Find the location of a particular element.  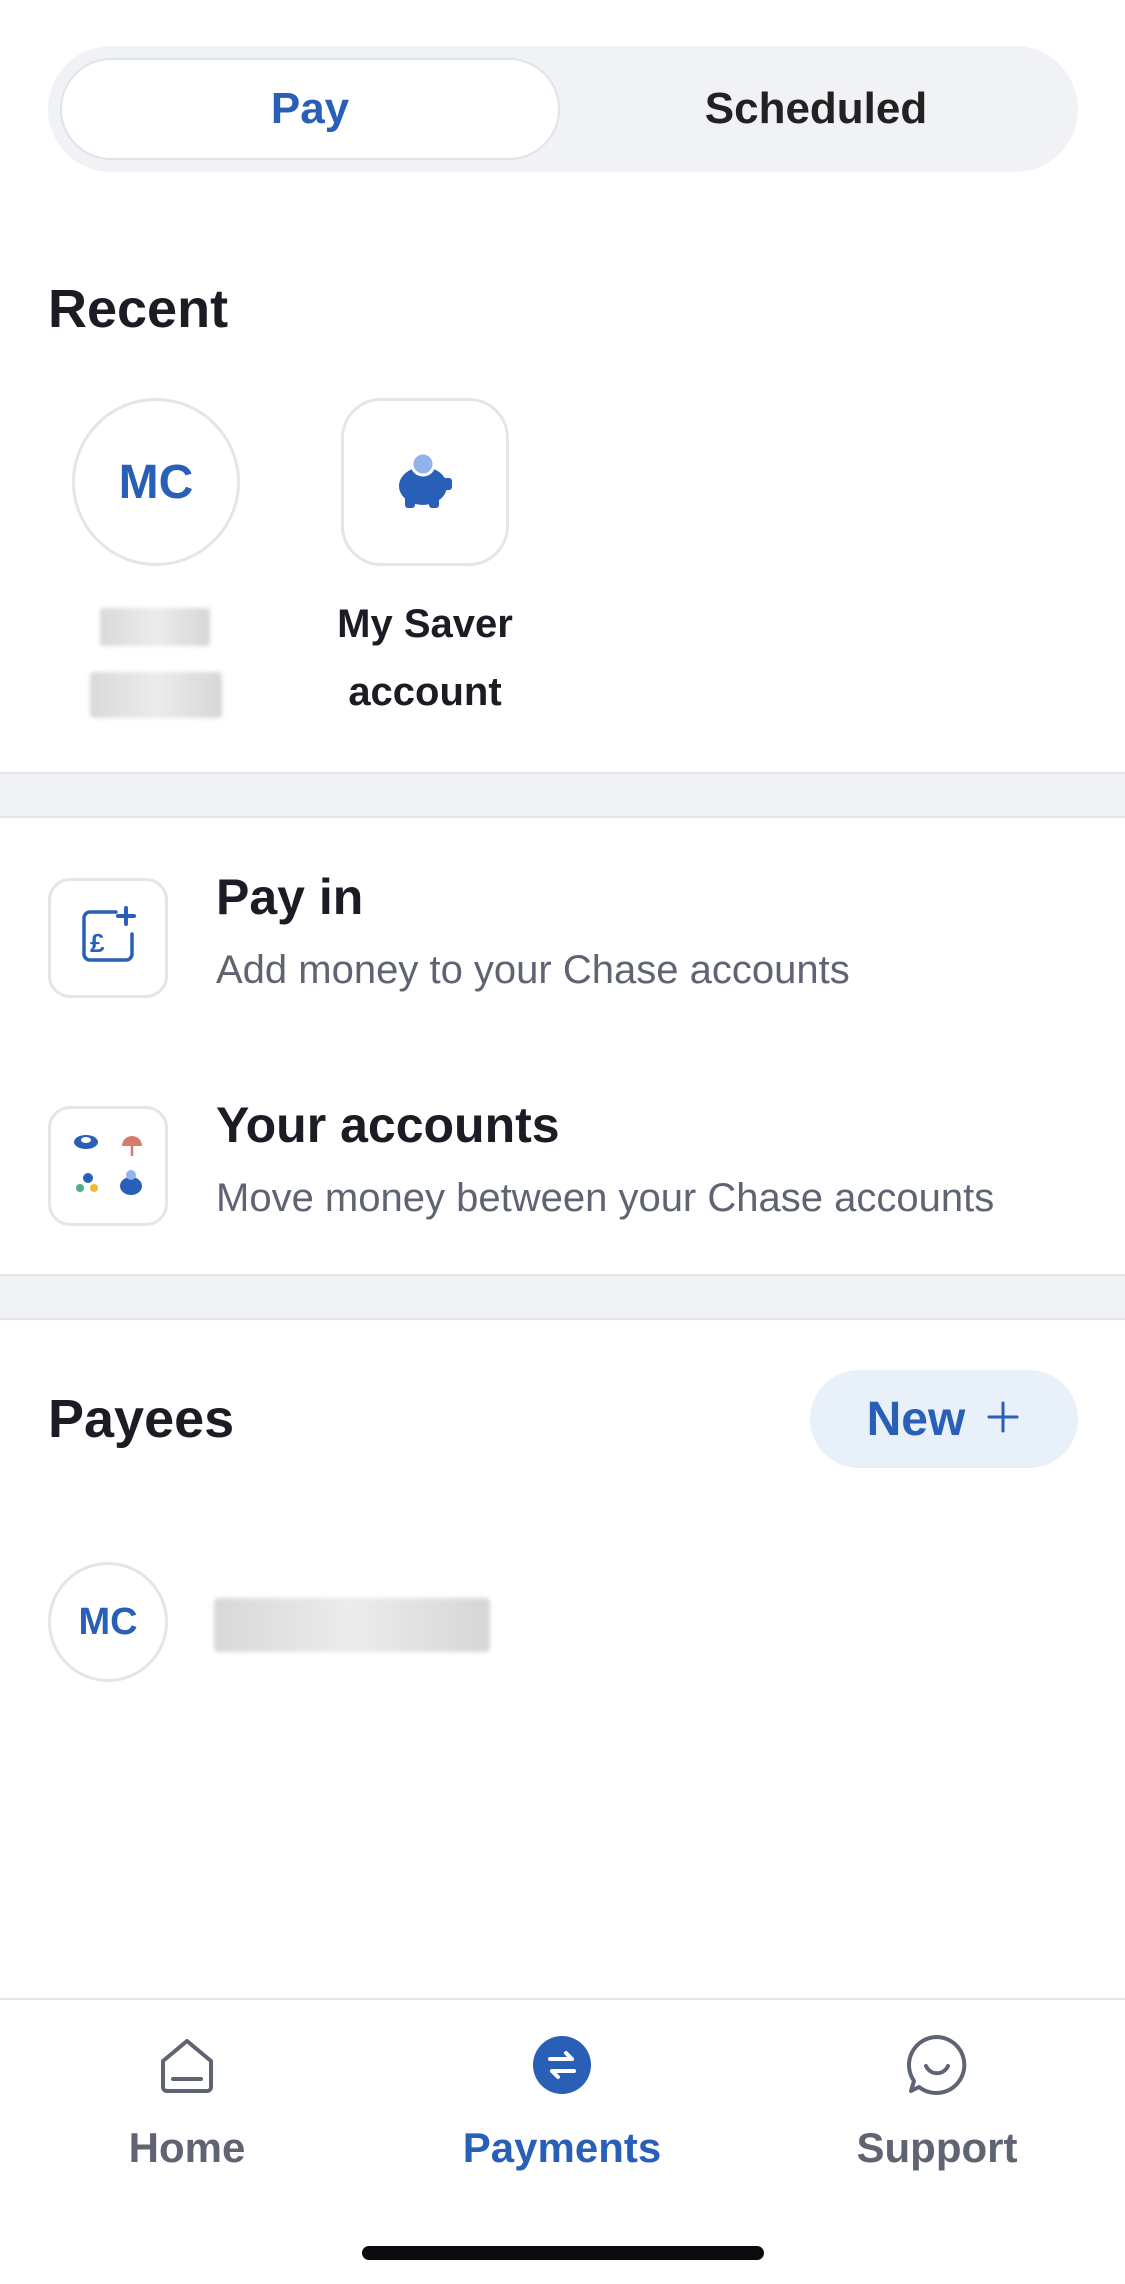

pay-scheduled-segmented-control: Pay Scheduled is located at coordinates (563, 109).